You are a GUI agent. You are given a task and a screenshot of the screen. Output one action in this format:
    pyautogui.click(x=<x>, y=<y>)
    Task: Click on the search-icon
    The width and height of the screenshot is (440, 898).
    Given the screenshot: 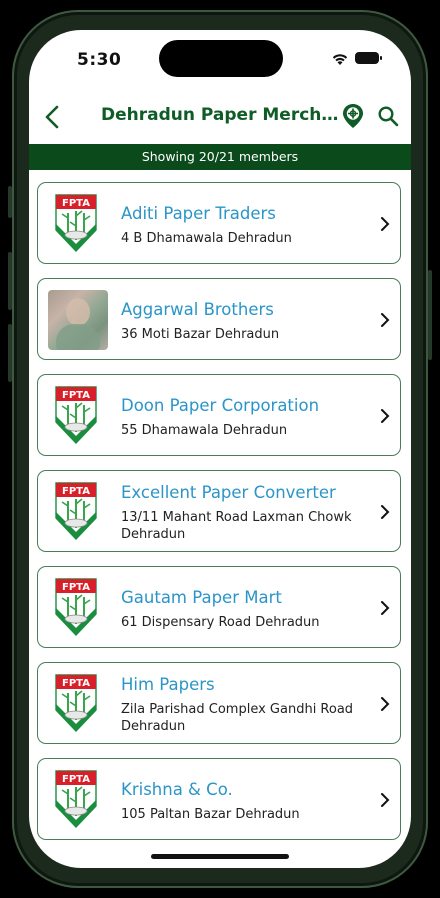 What is the action you would take?
    pyautogui.click(x=388, y=116)
    